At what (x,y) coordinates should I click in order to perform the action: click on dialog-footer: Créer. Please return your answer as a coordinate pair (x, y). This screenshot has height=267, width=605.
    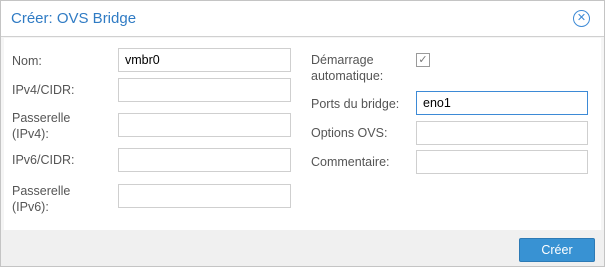
    Looking at the image, I should click on (302, 248).